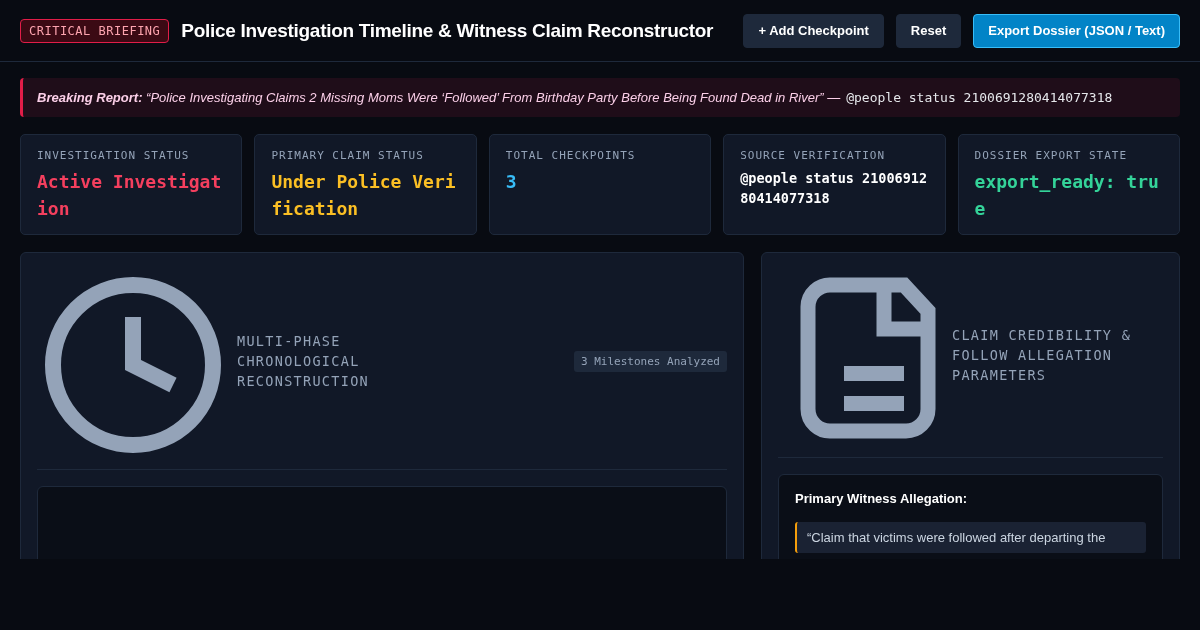  Describe the element at coordinates (439, 97) in the screenshot. I see `banner-text: Breaking Report: “Police Investigating Claims 2 Missing Moms Were ‘Followed’ From Birthday Party Before Being Found Dead in River” —` at that location.